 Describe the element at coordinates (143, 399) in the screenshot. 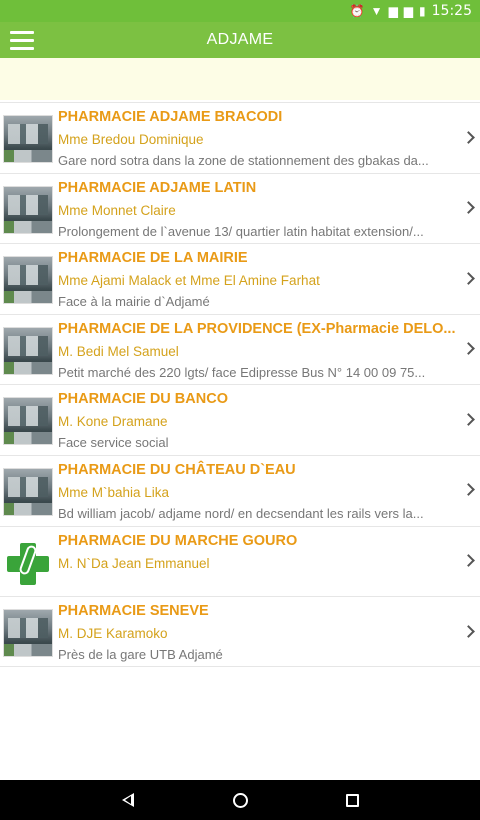

I see `pharmacy-name: PHARMACIE DU BANCO` at that location.